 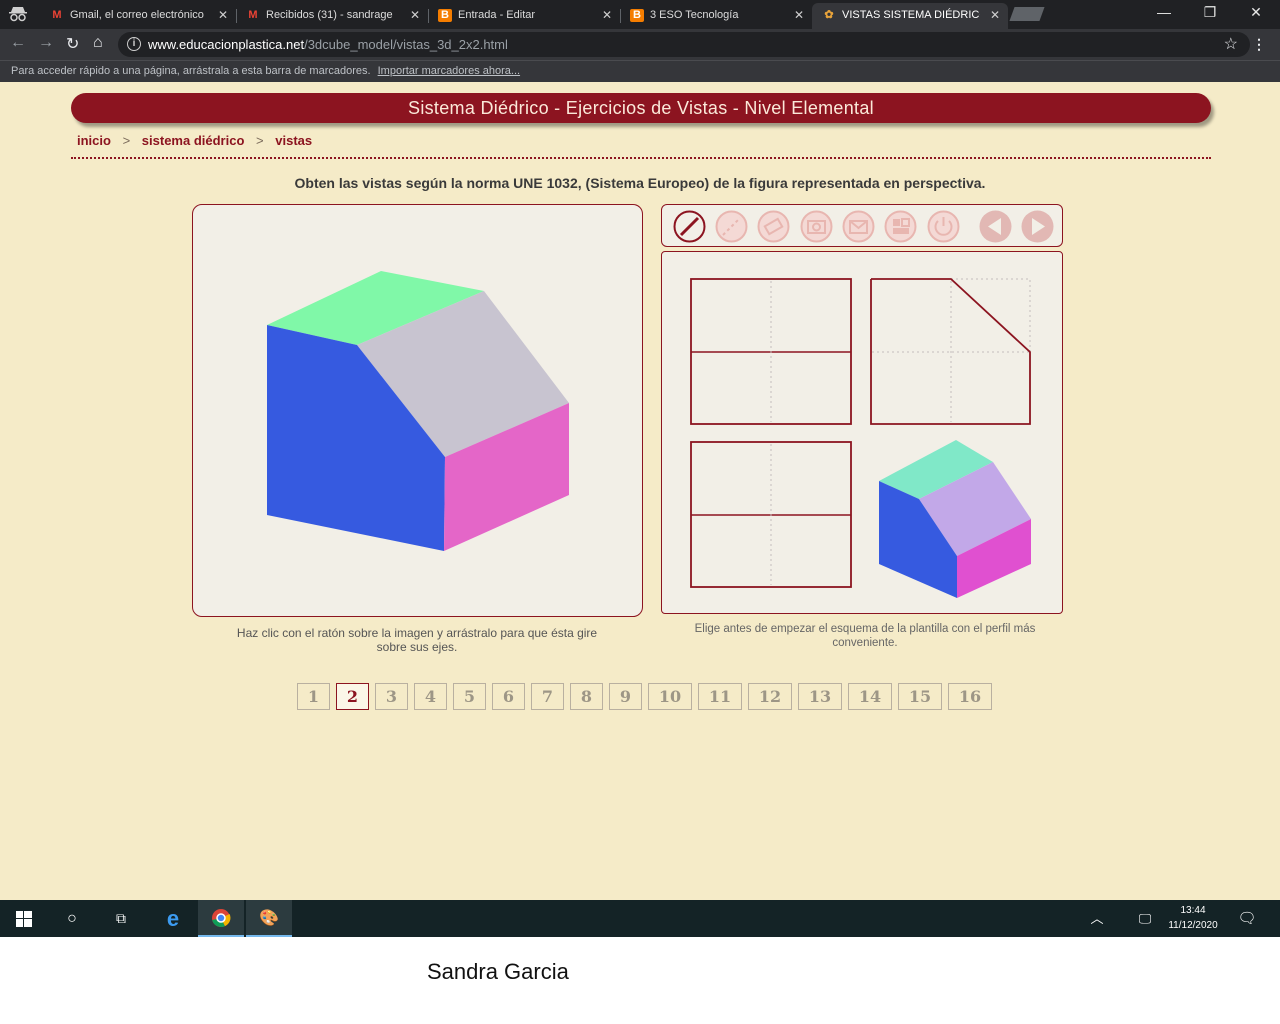 I want to click on mail-icon, so click(x=858, y=226).